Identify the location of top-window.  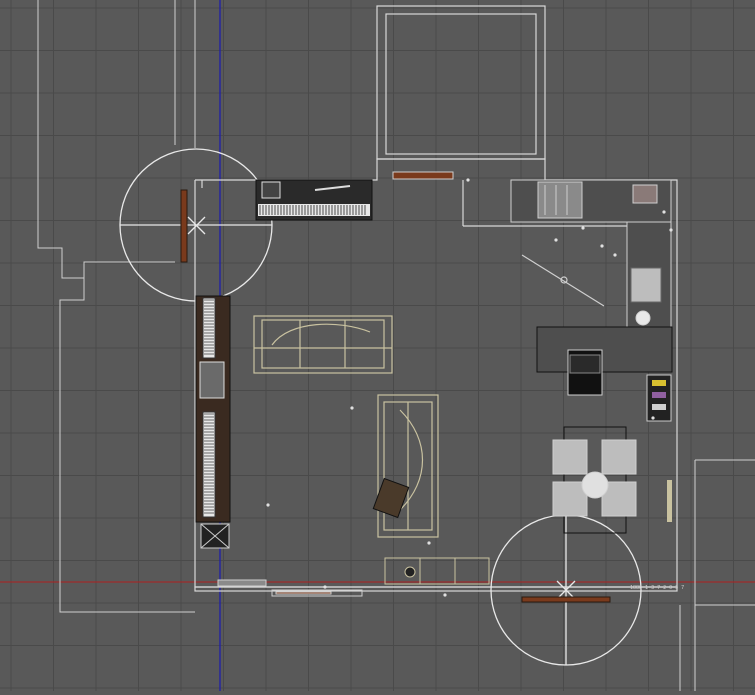
(423, 175).